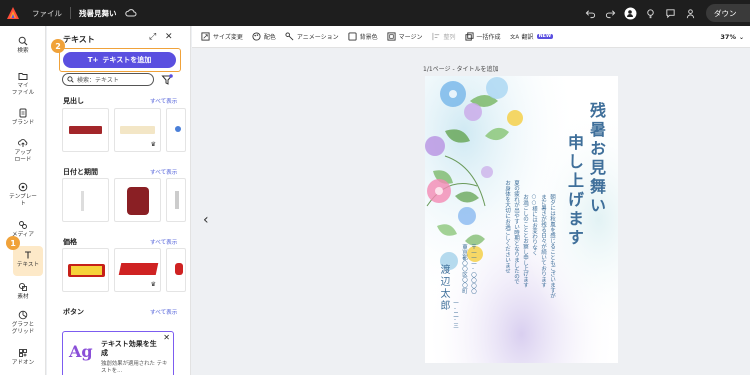 Image resolution: width=750 pixels, height=375 pixels. Describe the element at coordinates (391, 36) in the screenshot. I see `margin-icon` at that location.